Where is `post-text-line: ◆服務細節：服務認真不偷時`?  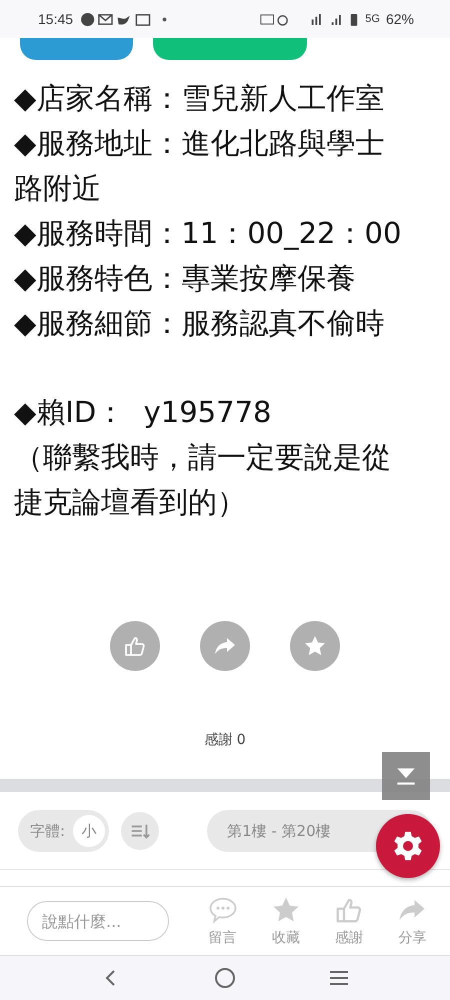
post-text-line: ◆服務細節：服務認真不偷時 is located at coordinates (200, 323).